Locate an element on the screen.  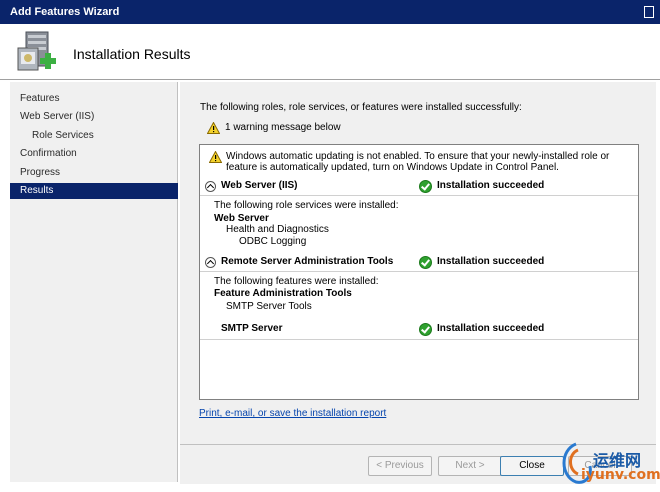
page-title: Installation Results is located at coordinates (132, 54).